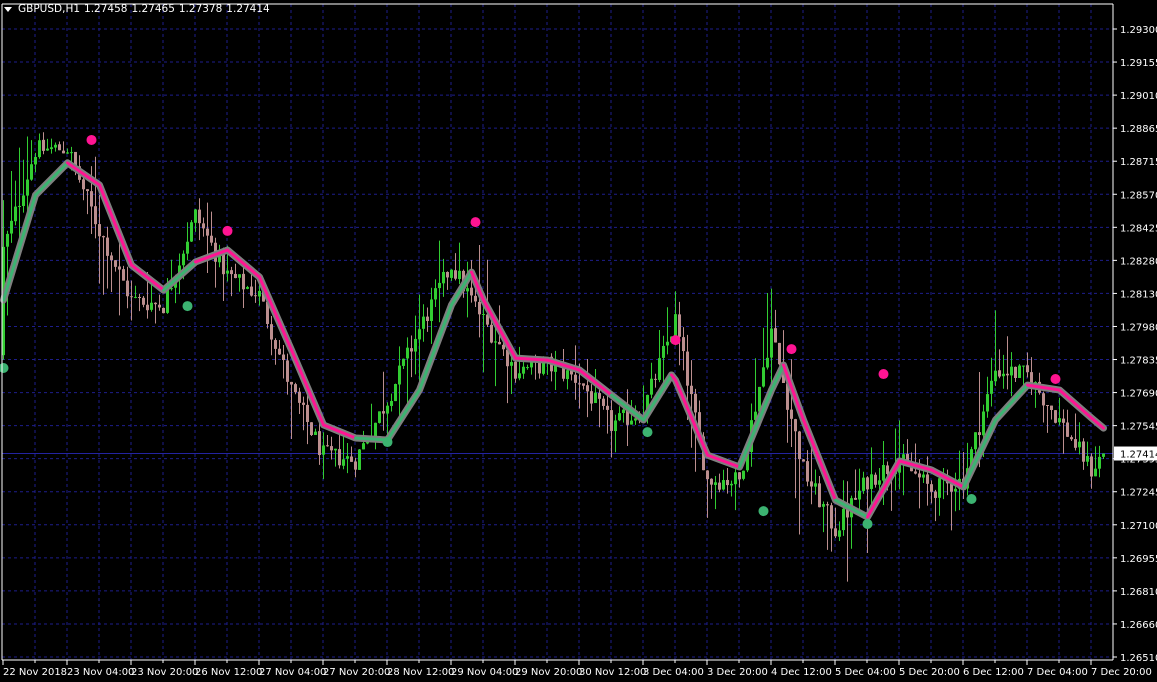  I want to click on trend-line-segment-up, so click(371, 439).